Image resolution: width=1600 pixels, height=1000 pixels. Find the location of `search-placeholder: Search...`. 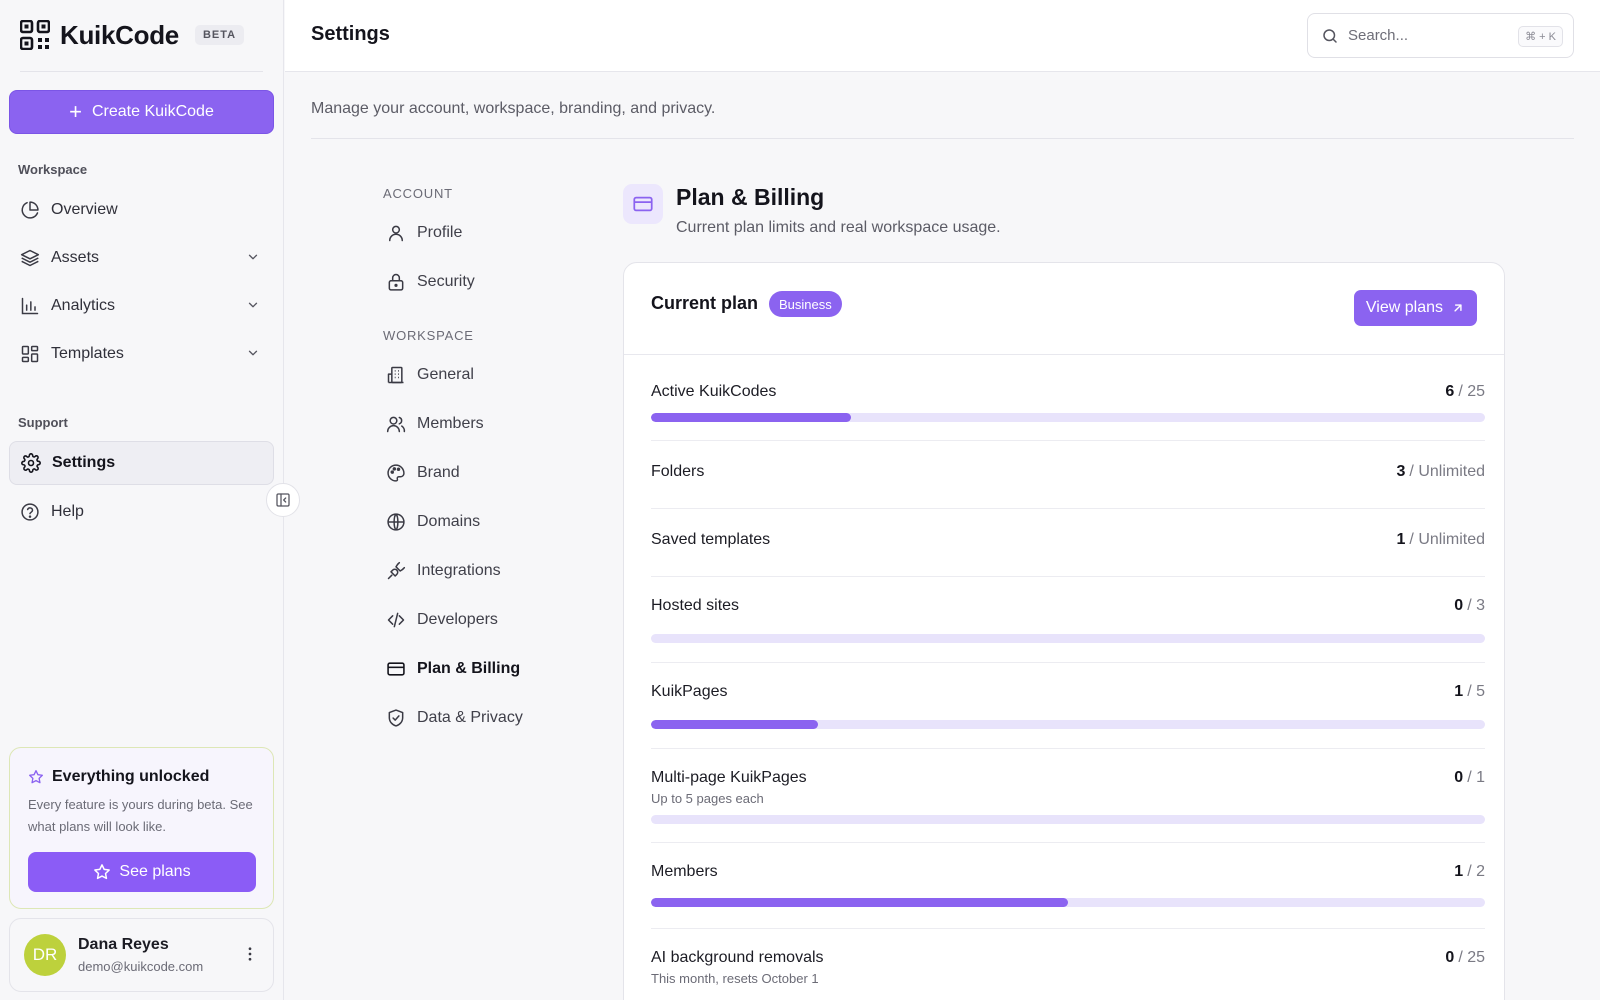

search-placeholder: Search... is located at coordinates (1378, 35).